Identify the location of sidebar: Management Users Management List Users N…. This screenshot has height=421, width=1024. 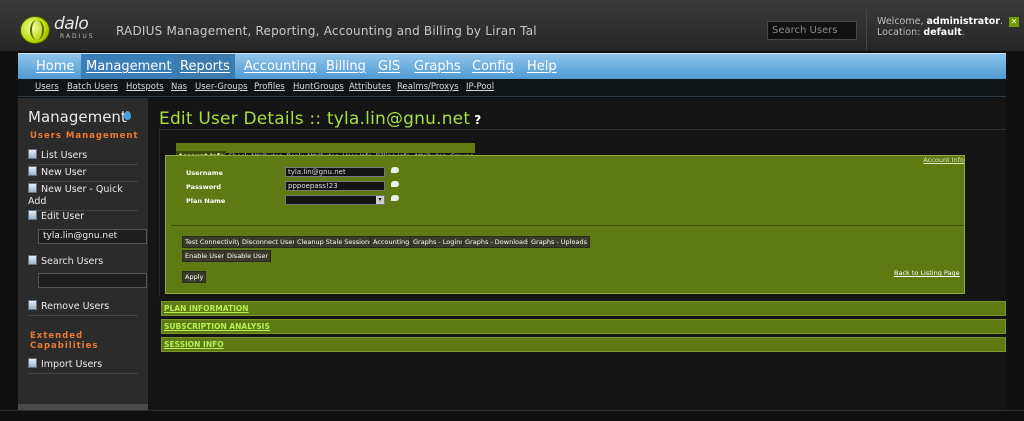
(83, 254).